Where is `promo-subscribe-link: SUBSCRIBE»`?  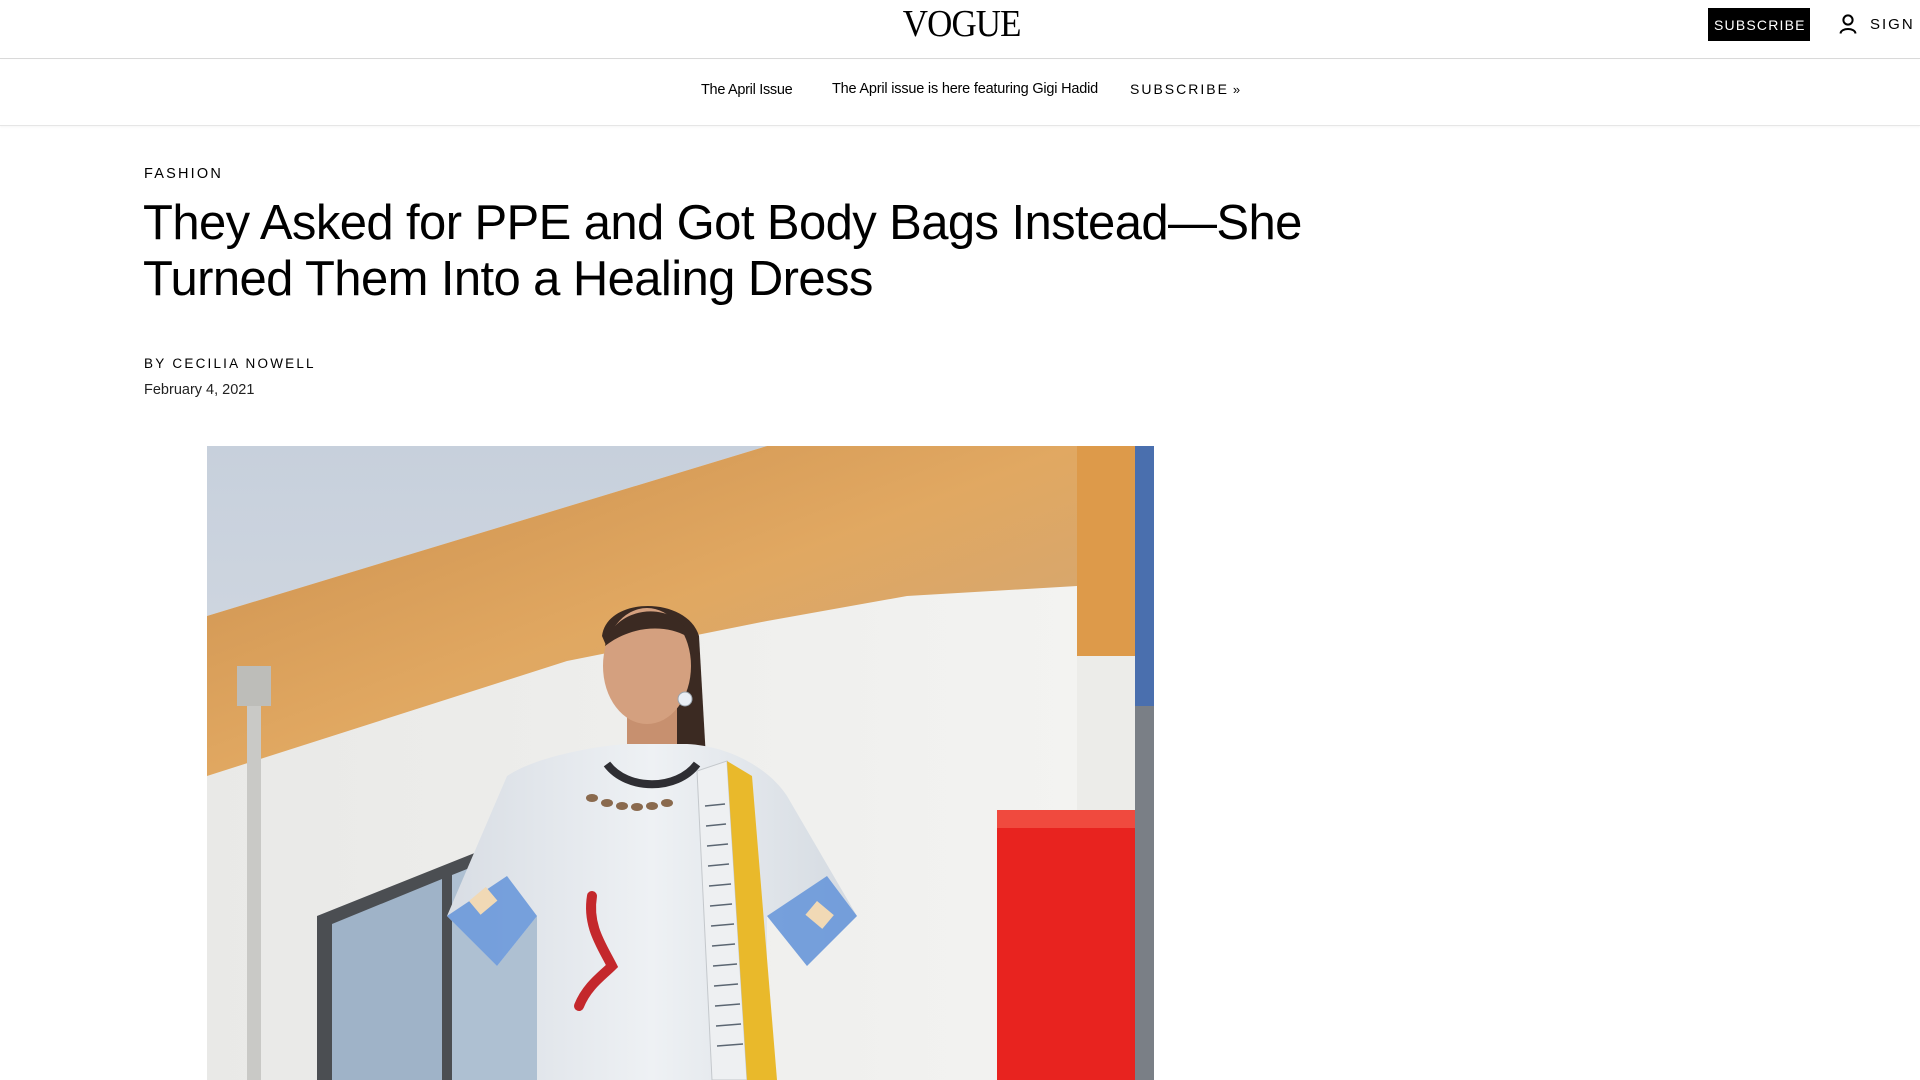
promo-subscribe-link: SUBSCRIBE» is located at coordinates (1185, 89).